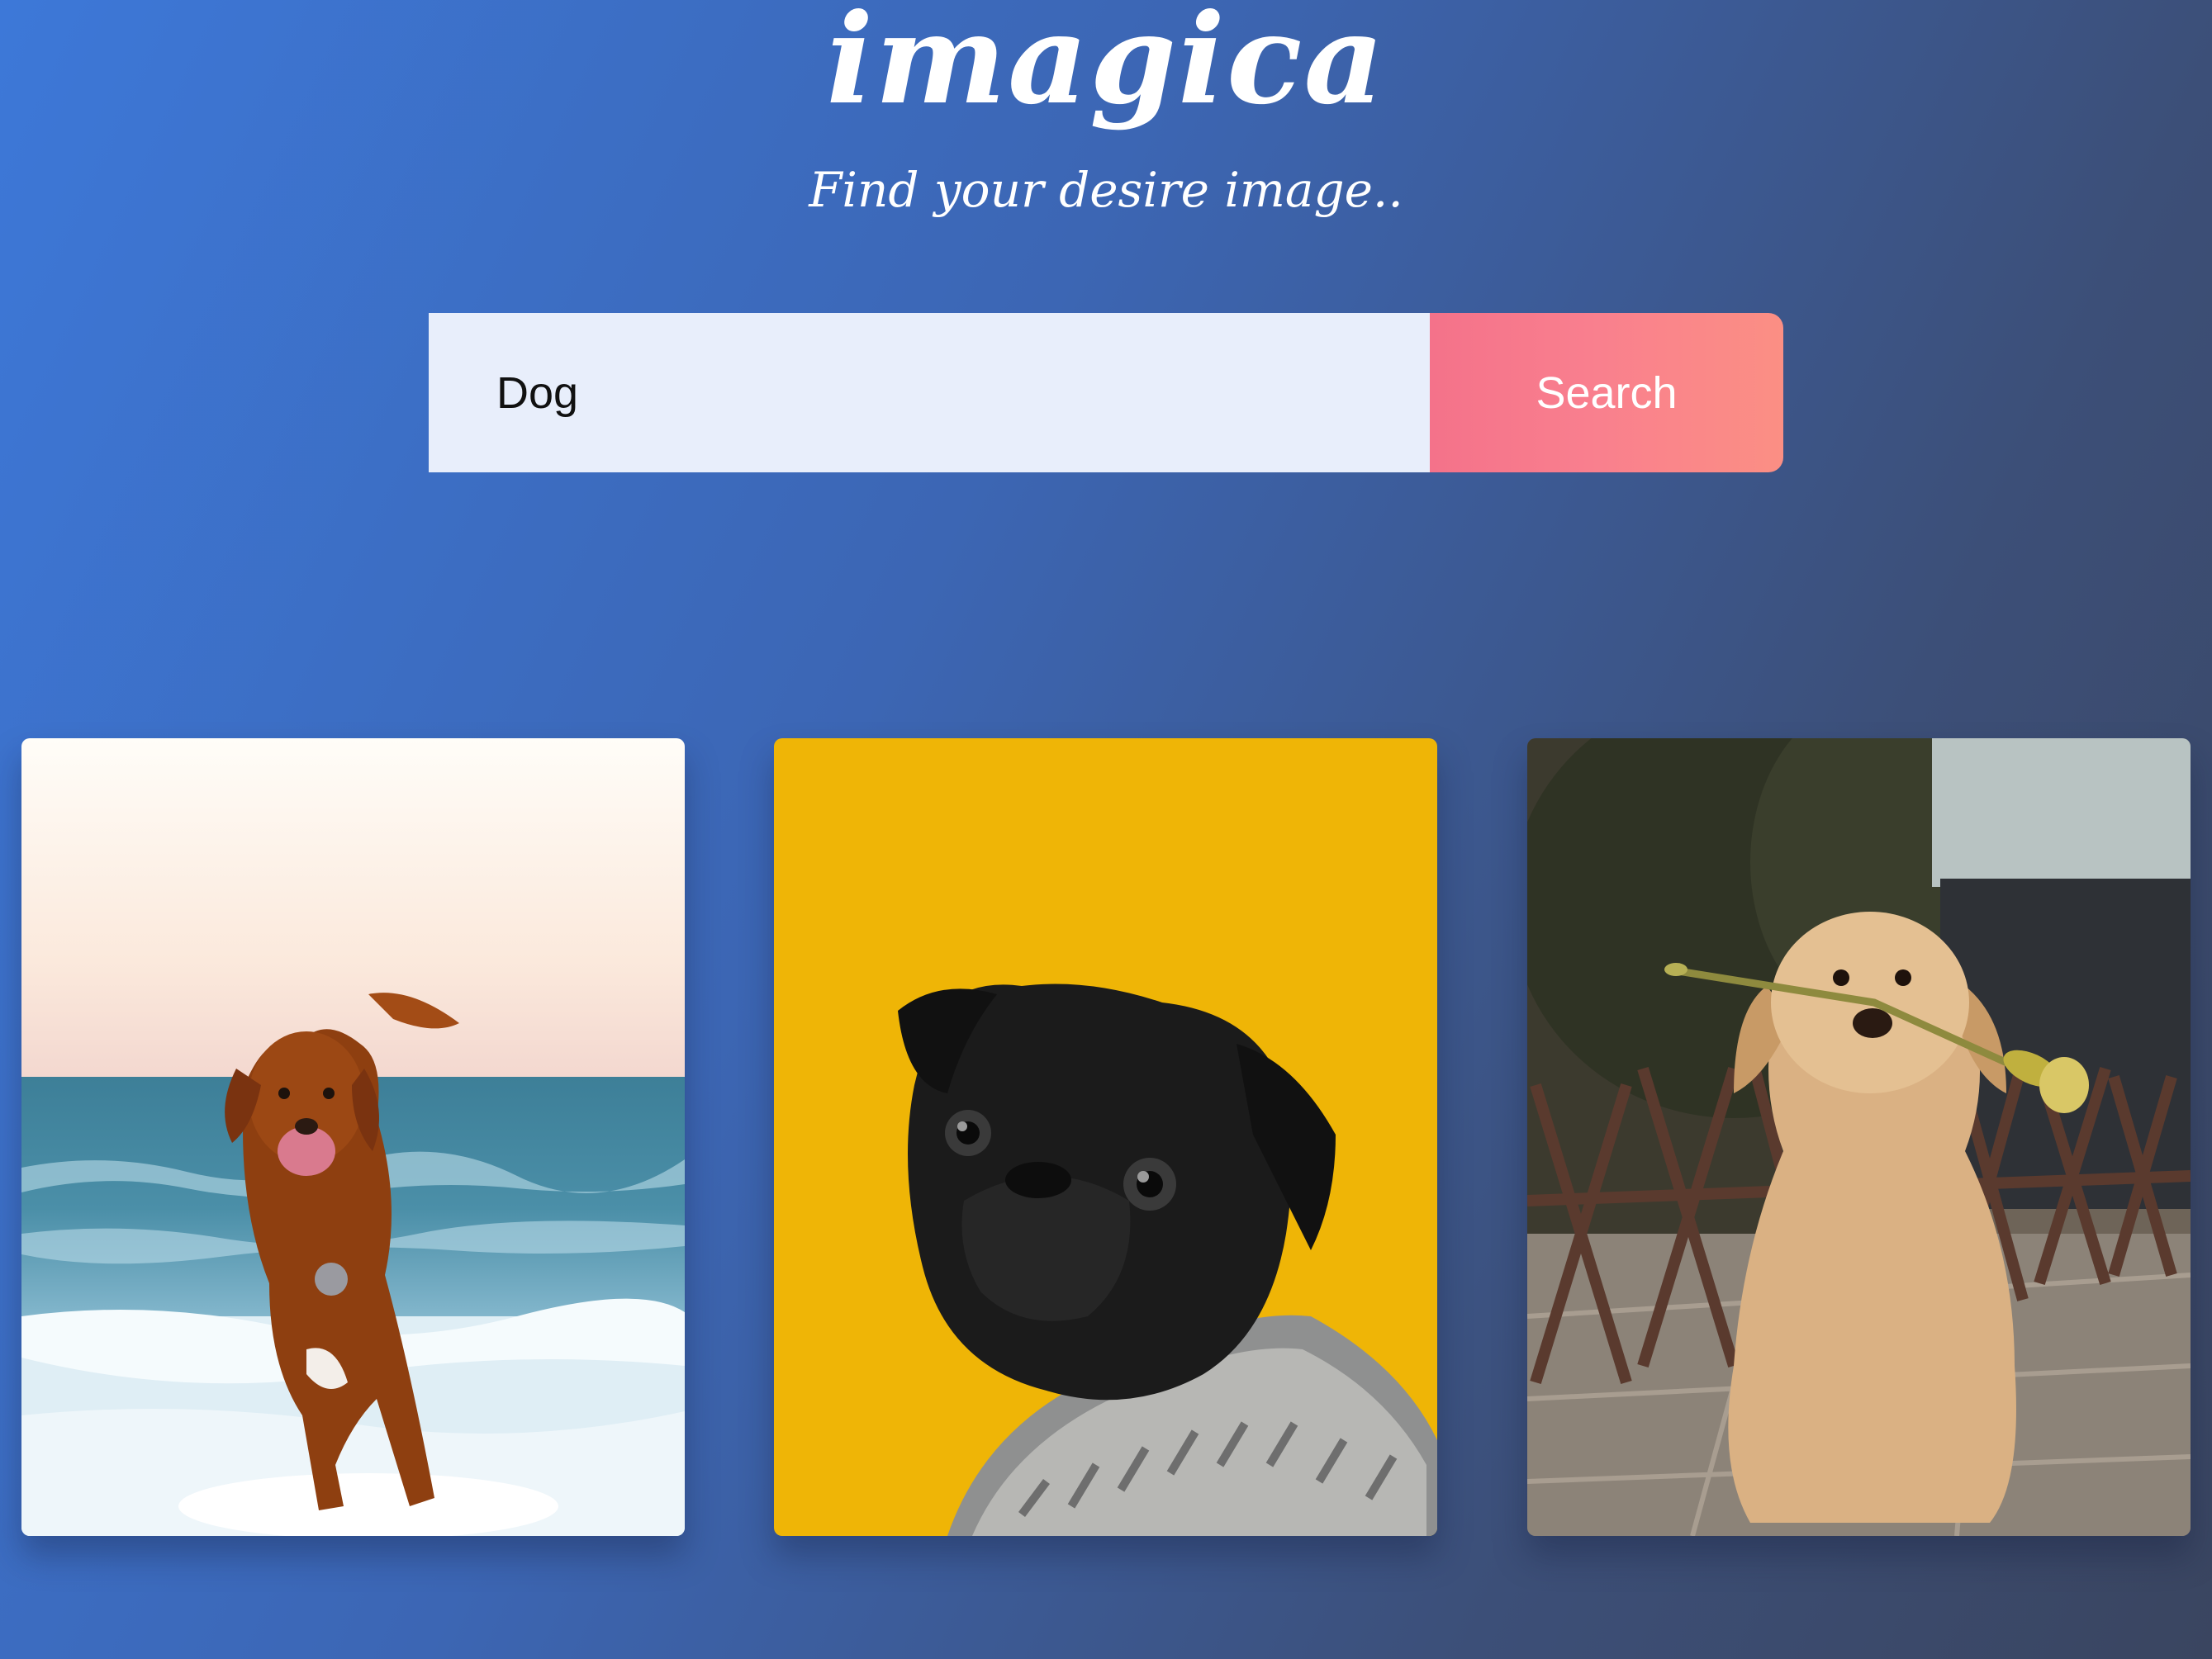 The image size is (2212, 1659). I want to click on search-bar: Search, so click(1106, 393).